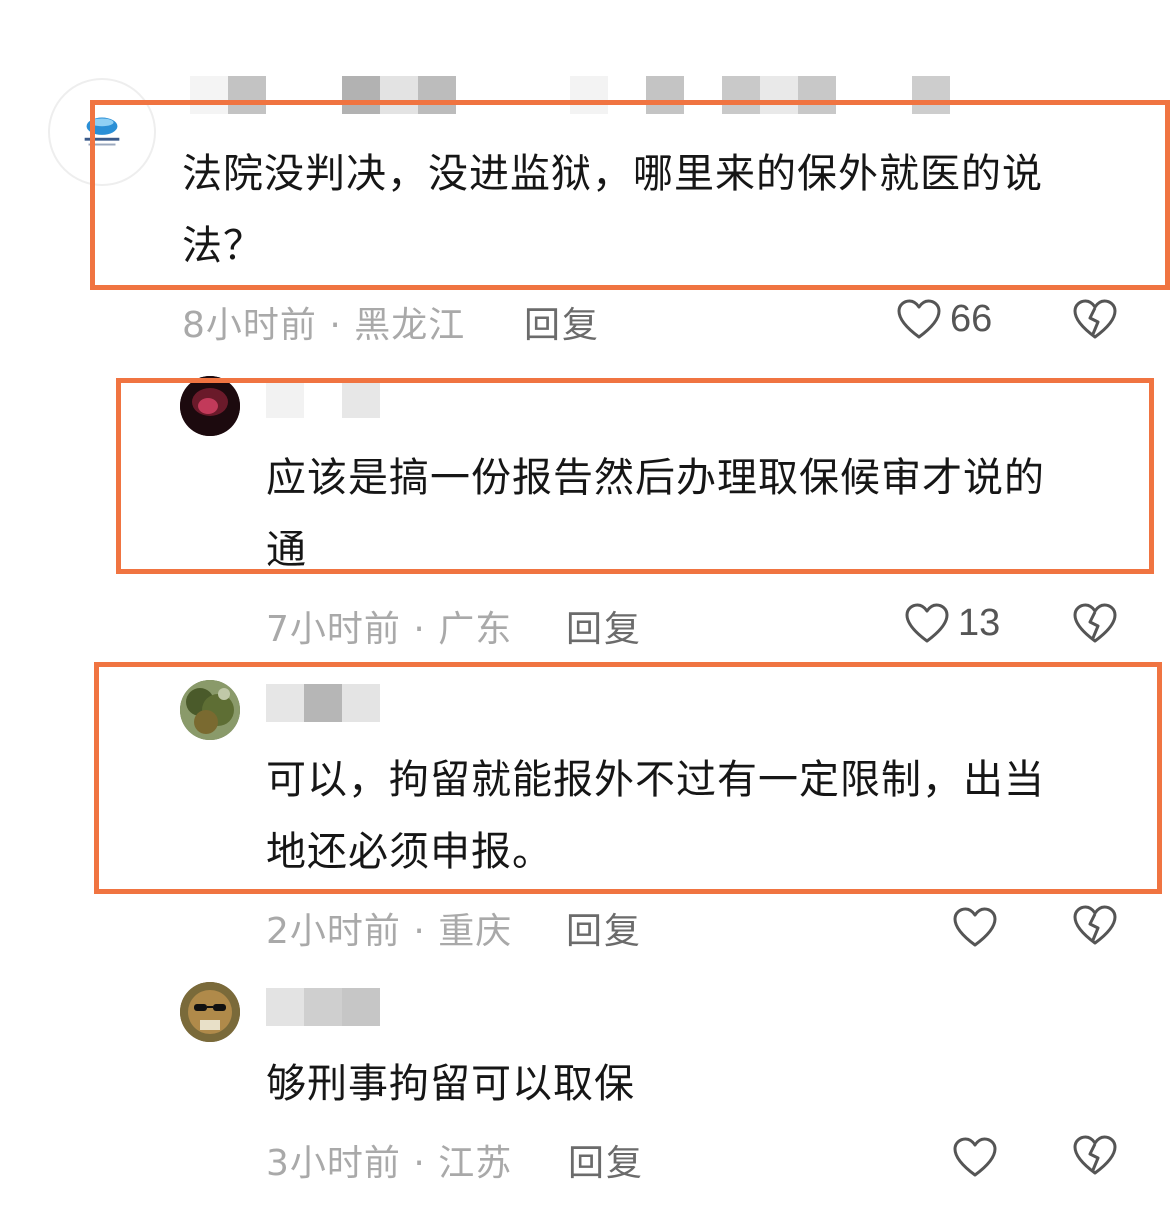 Image resolution: width=1170 pixels, height=1221 pixels. Describe the element at coordinates (324, 325) in the screenshot. I see `comment-meta: 8小时前 · 黑龙江` at that location.